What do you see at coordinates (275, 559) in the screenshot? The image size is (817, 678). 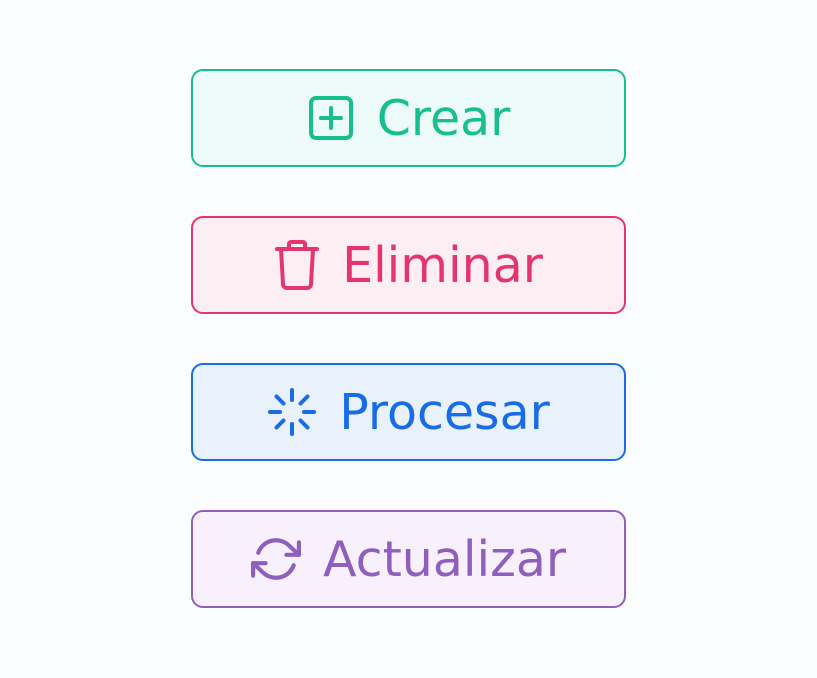 I see `refresh-icon` at bounding box center [275, 559].